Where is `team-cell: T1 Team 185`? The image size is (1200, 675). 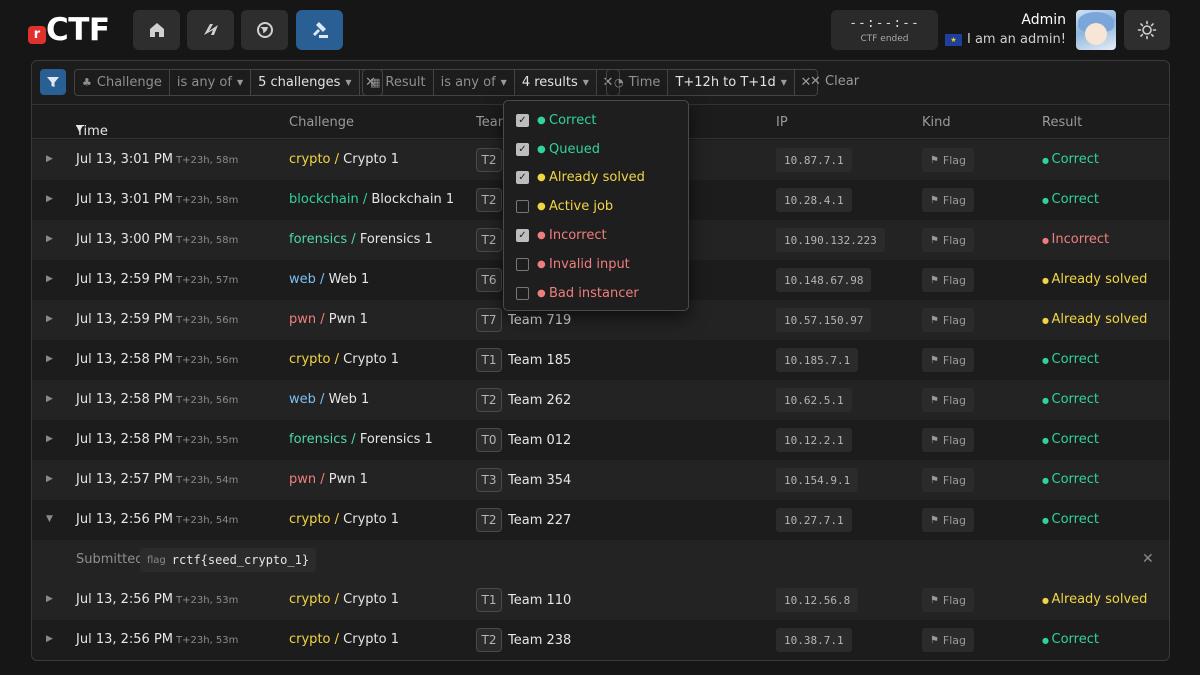
team-cell: T1 Team 185 is located at coordinates (523, 360).